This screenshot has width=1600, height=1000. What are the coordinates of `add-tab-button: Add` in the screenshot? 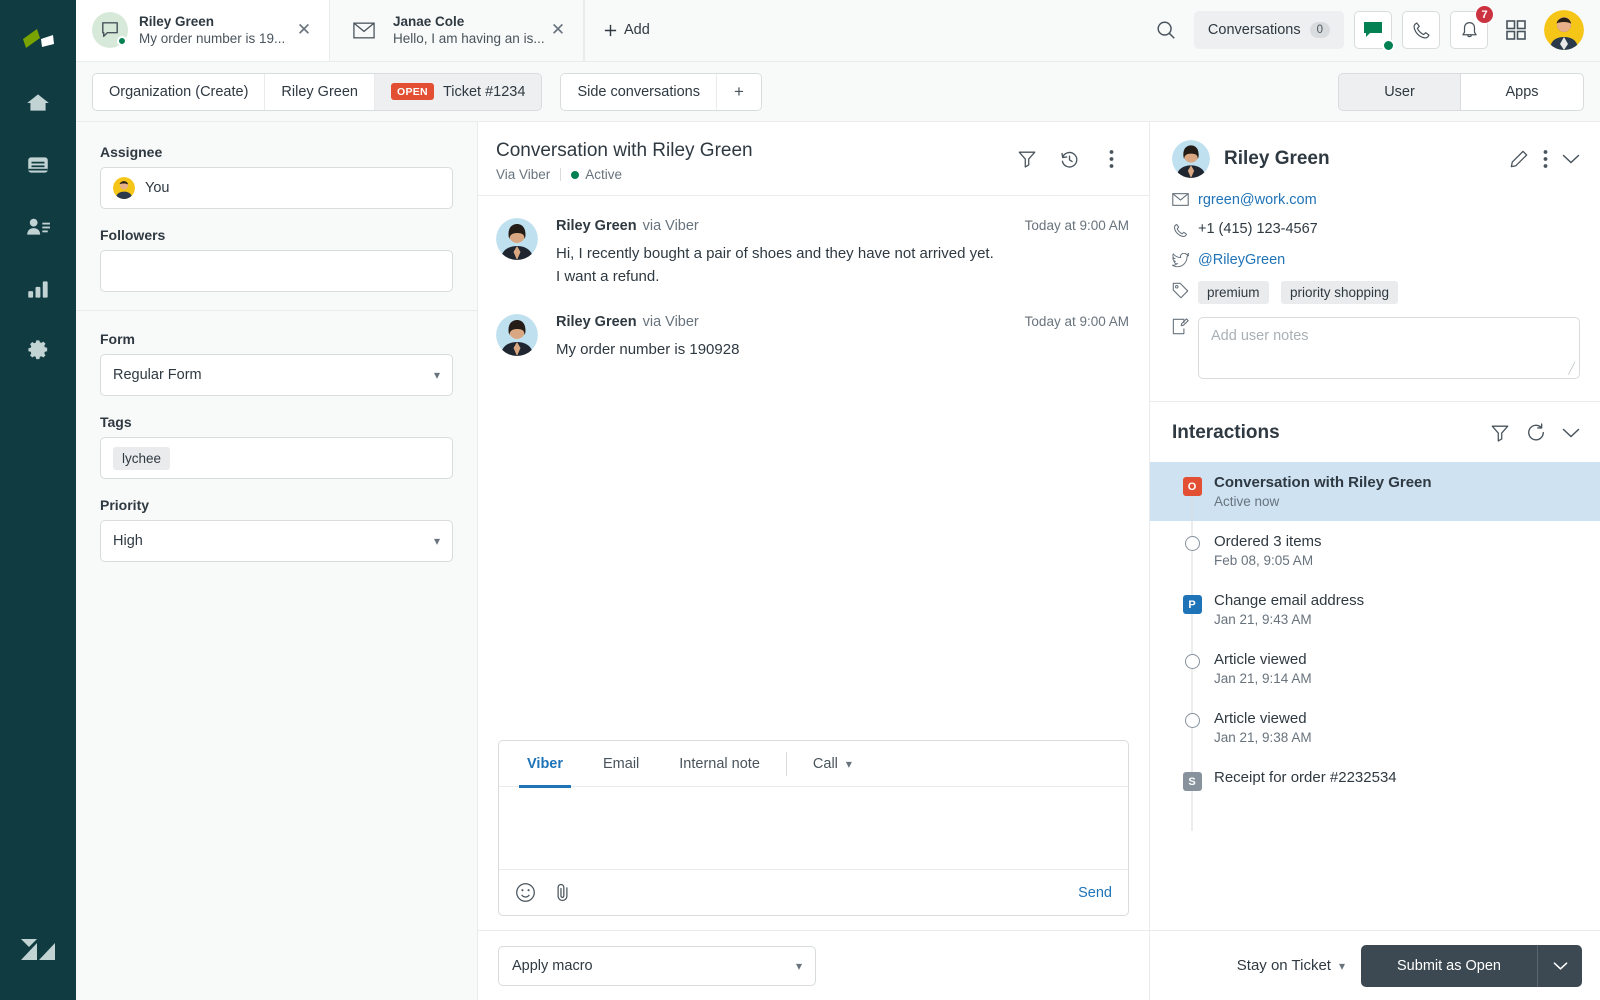 It's located at (626, 30).